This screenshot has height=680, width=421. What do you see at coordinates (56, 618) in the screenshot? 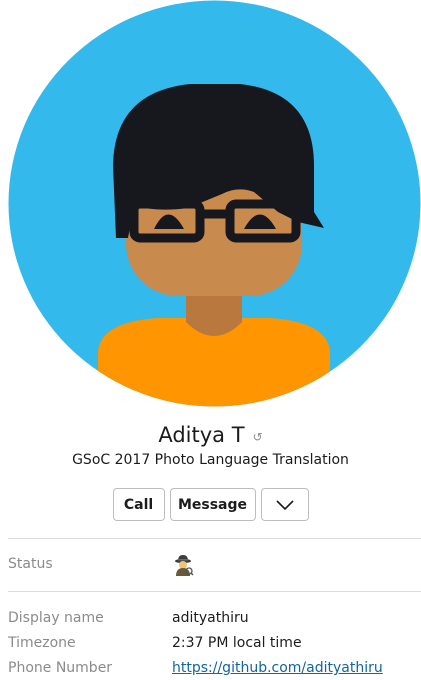
I see `display-name-label: Display name` at bounding box center [56, 618].